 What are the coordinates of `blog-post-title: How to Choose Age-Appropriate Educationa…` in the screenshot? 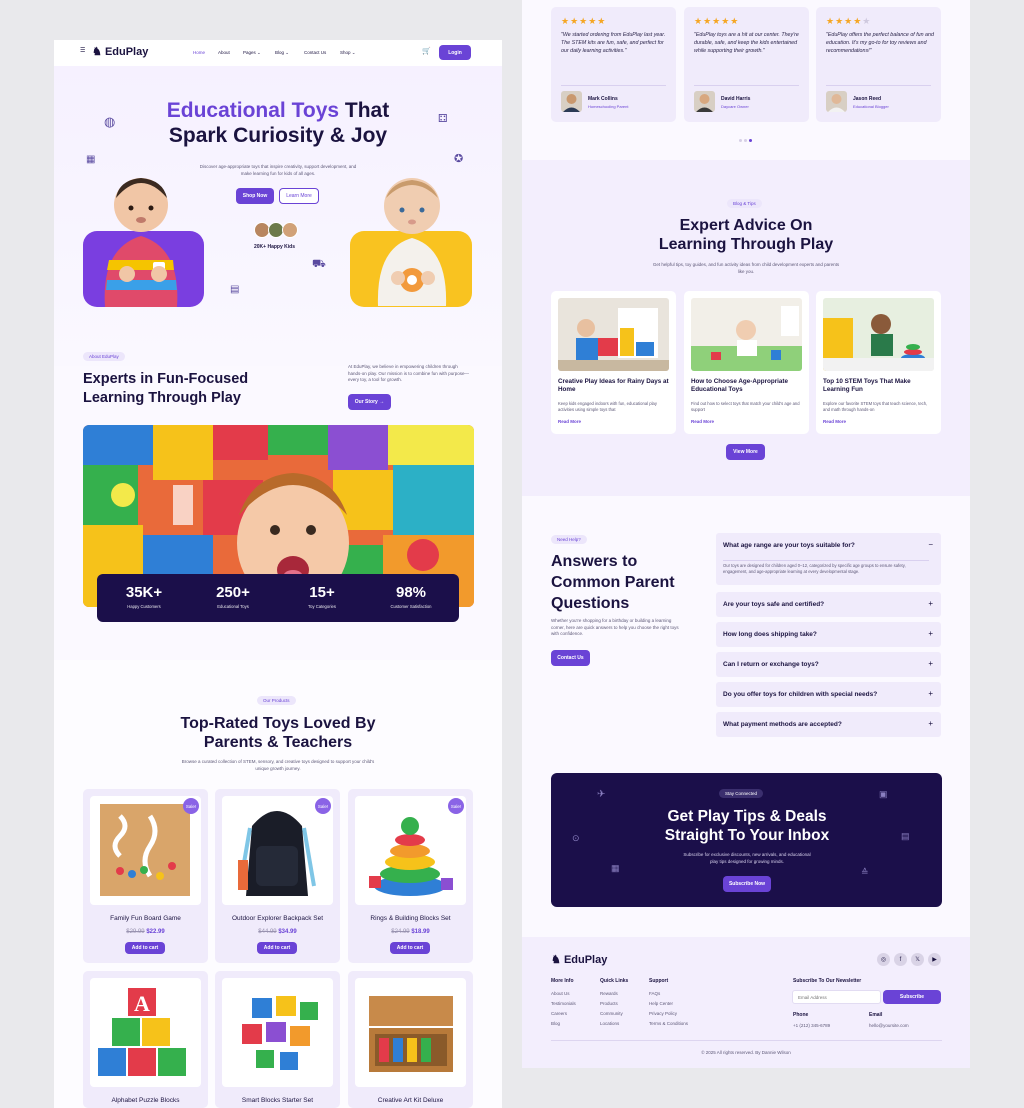 It's located at (747, 386).